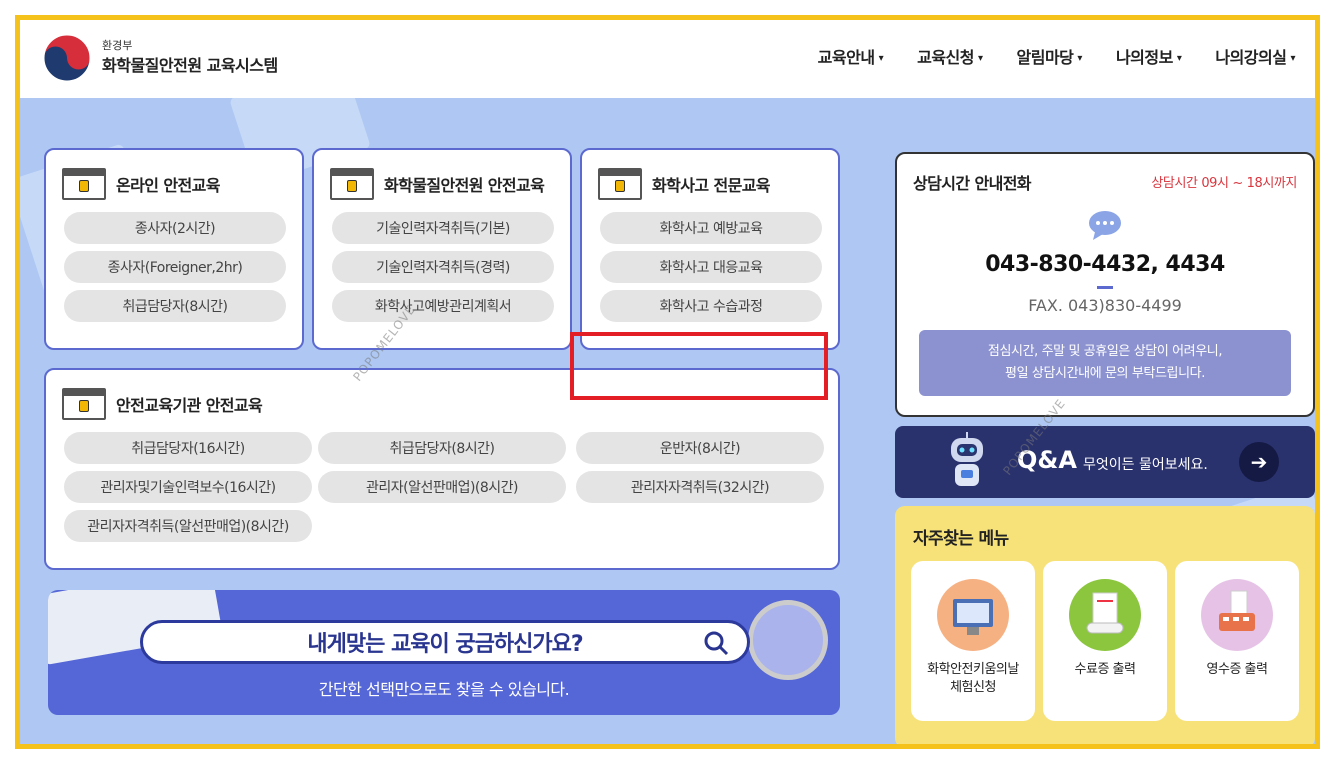 The width and height of the screenshot is (1328, 769). I want to click on receipt-calculator-icon, so click(1237, 615).